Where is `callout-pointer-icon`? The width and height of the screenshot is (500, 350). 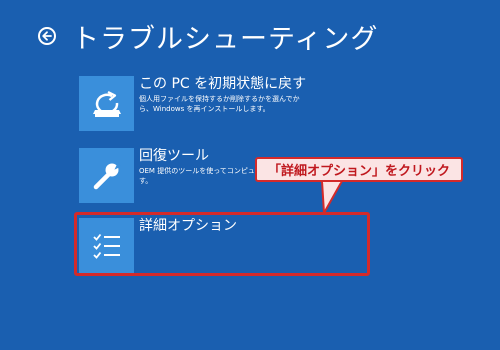 callout-pointer-icon is located at coordinates (332, 197).